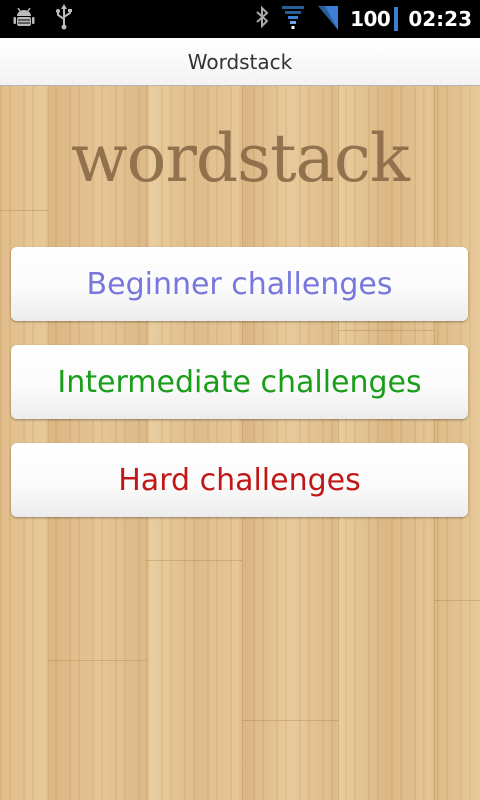 The height and width of the screenshot is (800, 480). I want to click on hard-challenges-button: Hard challenges, so click(239, 480).